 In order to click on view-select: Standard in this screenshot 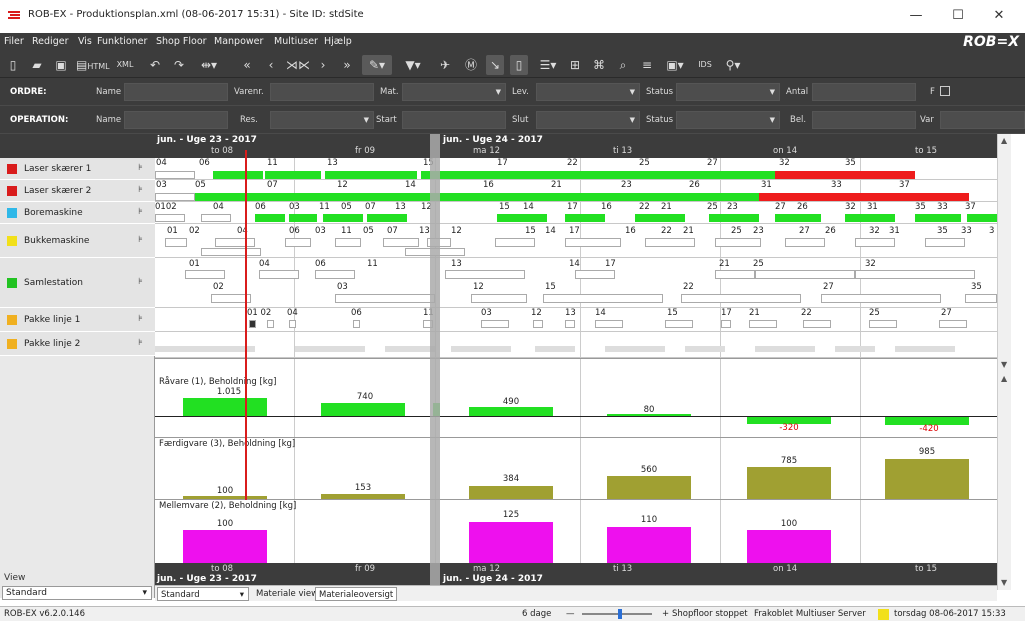, I will do `click(77, 593)`.